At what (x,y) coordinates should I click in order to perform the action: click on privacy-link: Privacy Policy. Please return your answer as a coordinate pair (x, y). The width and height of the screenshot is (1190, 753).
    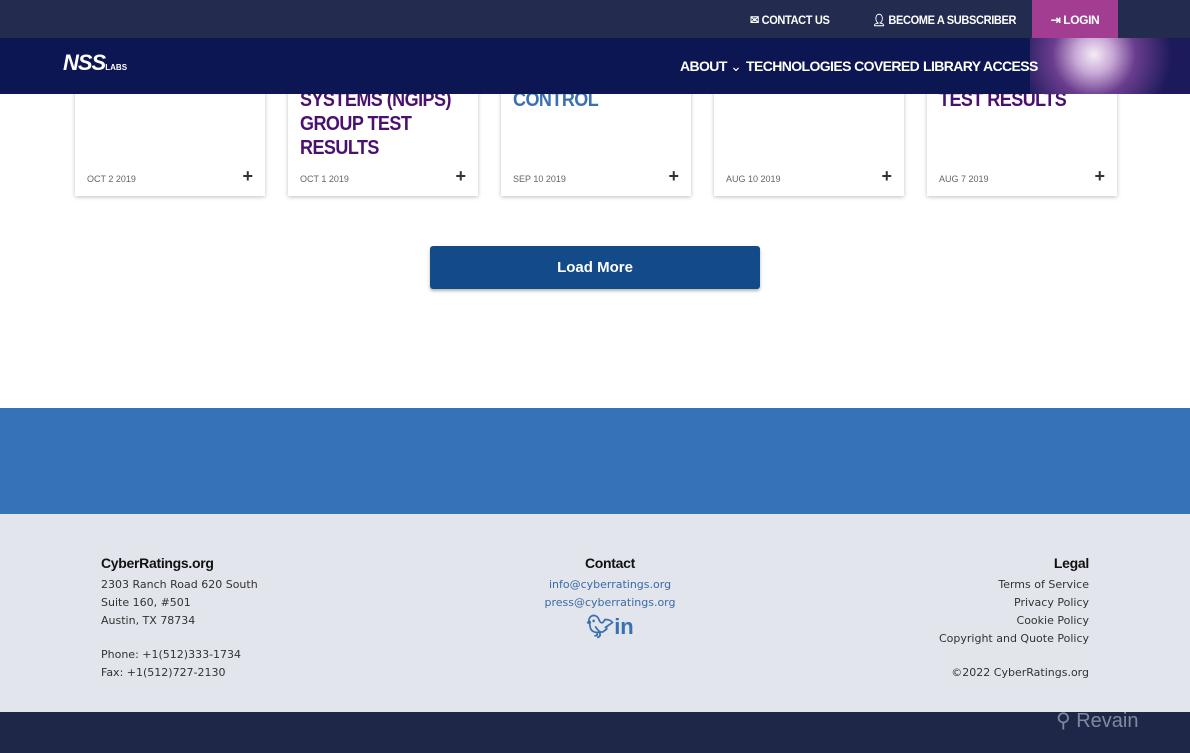
    Looking at the image, I should click on (1014, 603).